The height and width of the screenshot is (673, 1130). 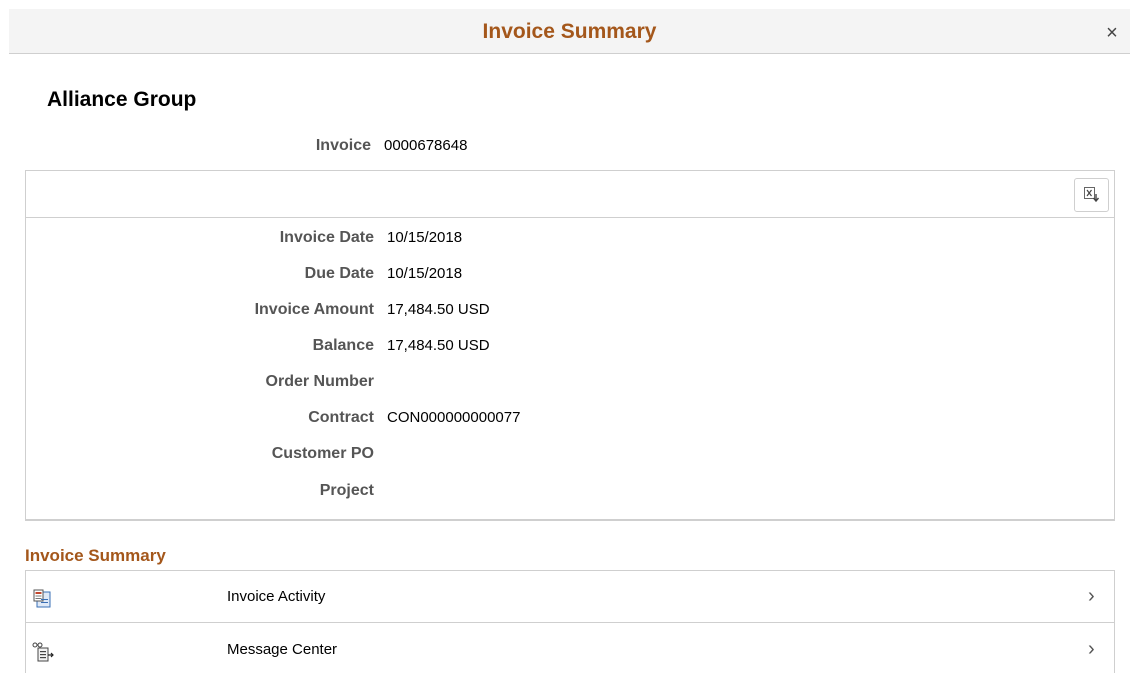 I want to click on customer-po-label: Customer PO, so click(x=322, y=453).